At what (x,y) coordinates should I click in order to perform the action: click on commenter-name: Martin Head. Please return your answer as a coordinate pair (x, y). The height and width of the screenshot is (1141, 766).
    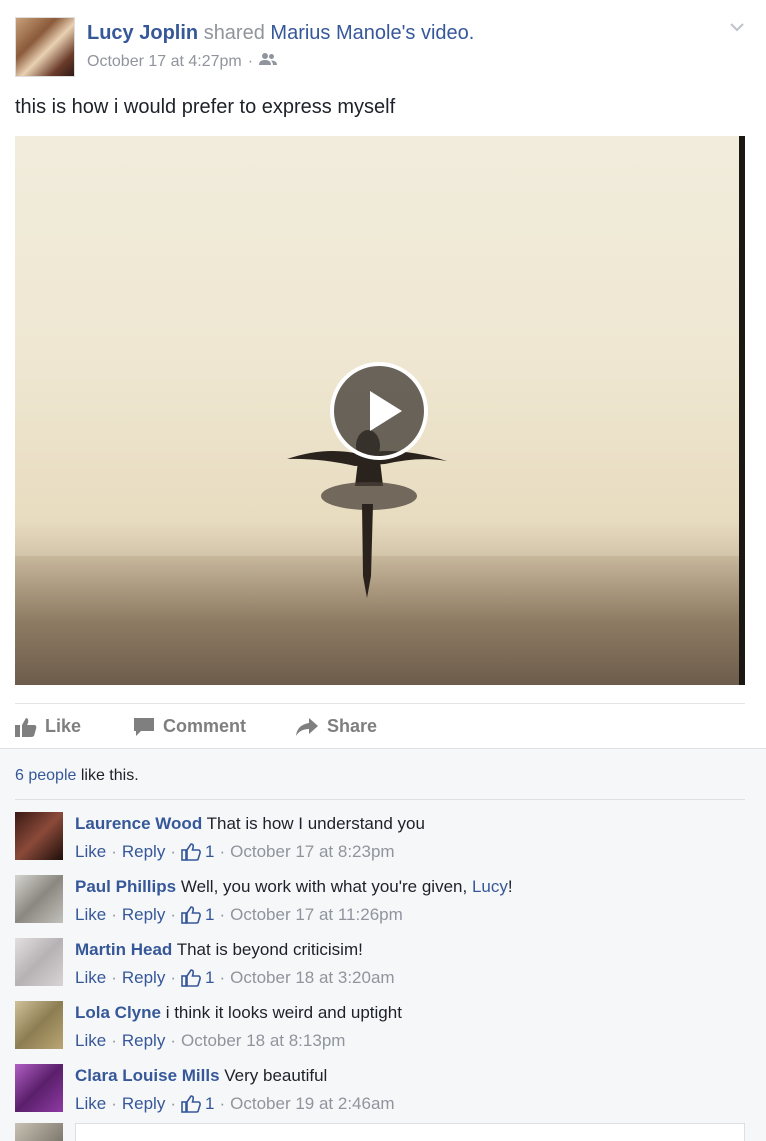
    Looking at the image, I should click on (123, 949).